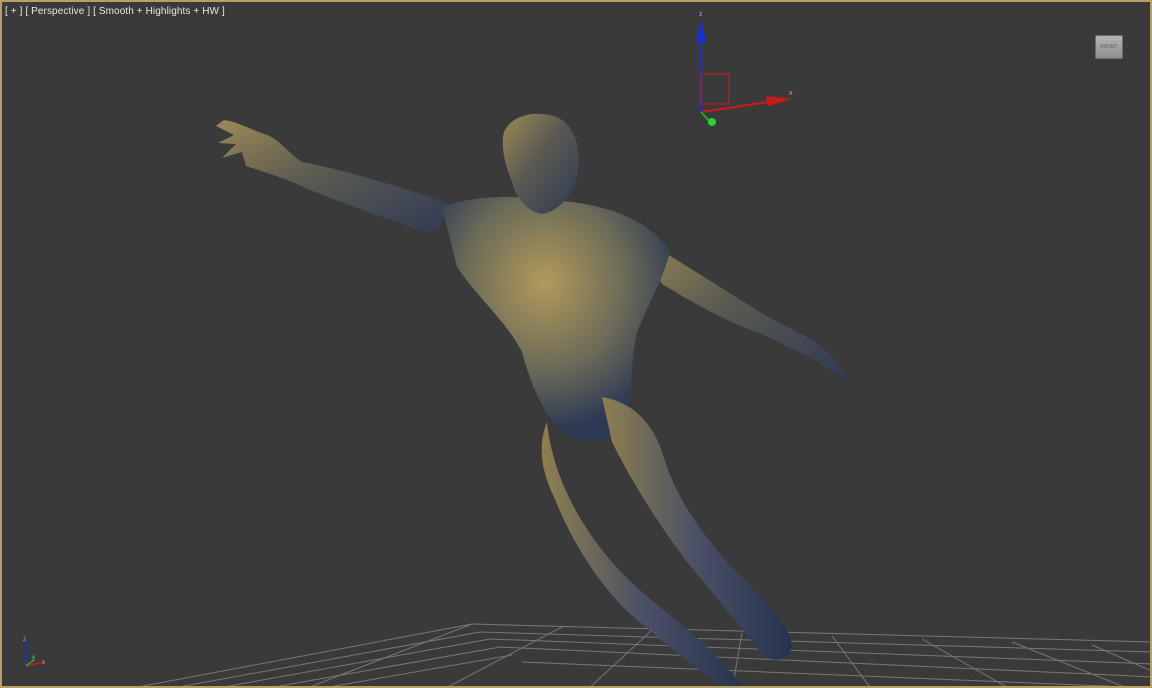 The width and height of the screenshot is (1152, 688). What do you see at coordinates (697, 528) in the screenshot?
I see `figure-right-leg` at bounding box center [697, 528].